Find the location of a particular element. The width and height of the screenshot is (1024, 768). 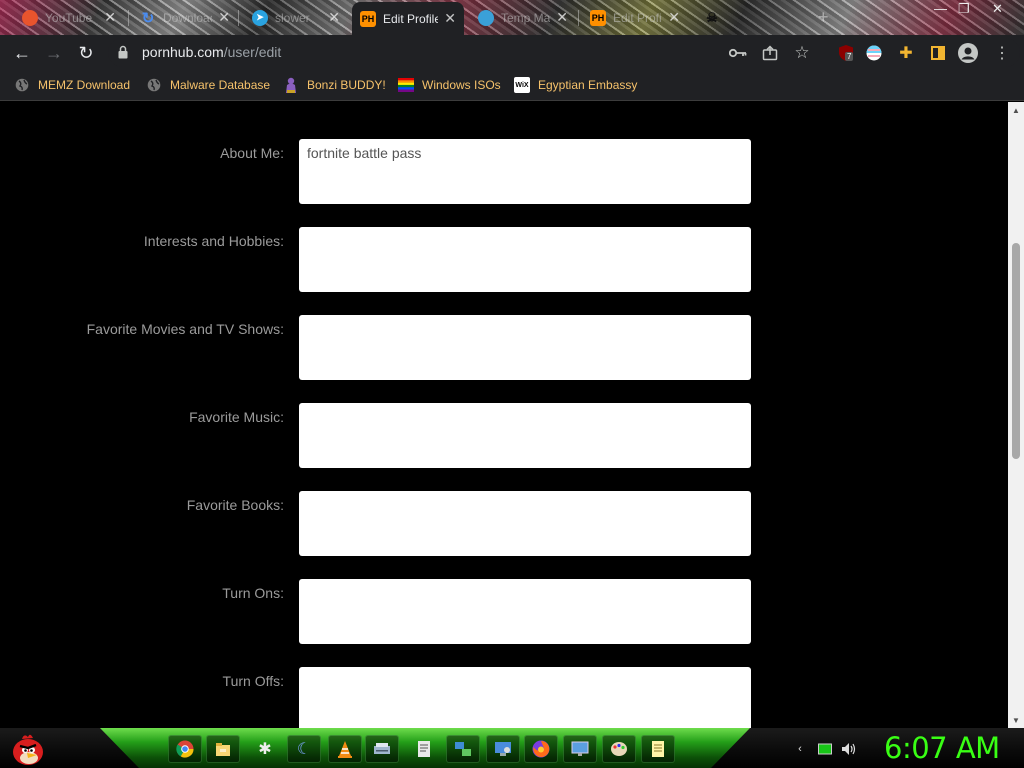

taskbar-clock: 6:07 AM is located at coordinates (942, 748).